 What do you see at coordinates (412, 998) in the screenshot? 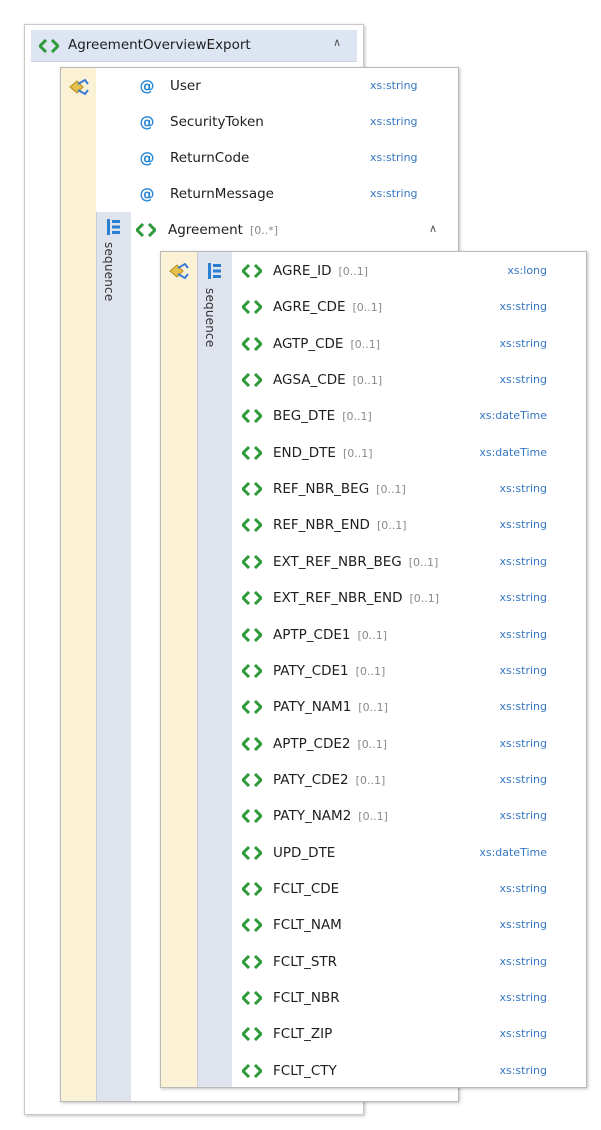
I see `element-row: FCLT_NBR xs:string` at bounding box center [412, 998].